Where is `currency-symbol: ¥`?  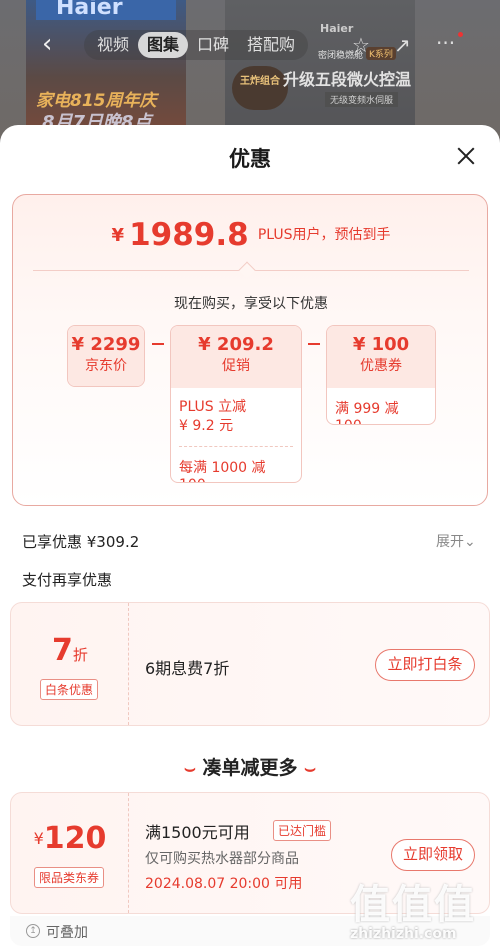 currency-symbol: ¥ is located at coordinates (117, 235).